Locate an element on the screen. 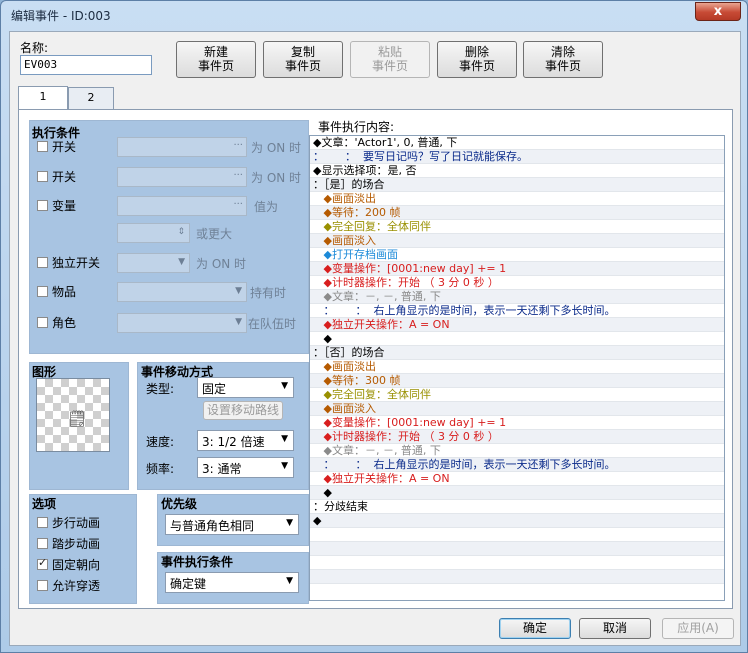 Image resolution: width=748 pixels, height=653 pixels. spinner-arrows-icon: ⇕ is located at coordinates (181, 232).